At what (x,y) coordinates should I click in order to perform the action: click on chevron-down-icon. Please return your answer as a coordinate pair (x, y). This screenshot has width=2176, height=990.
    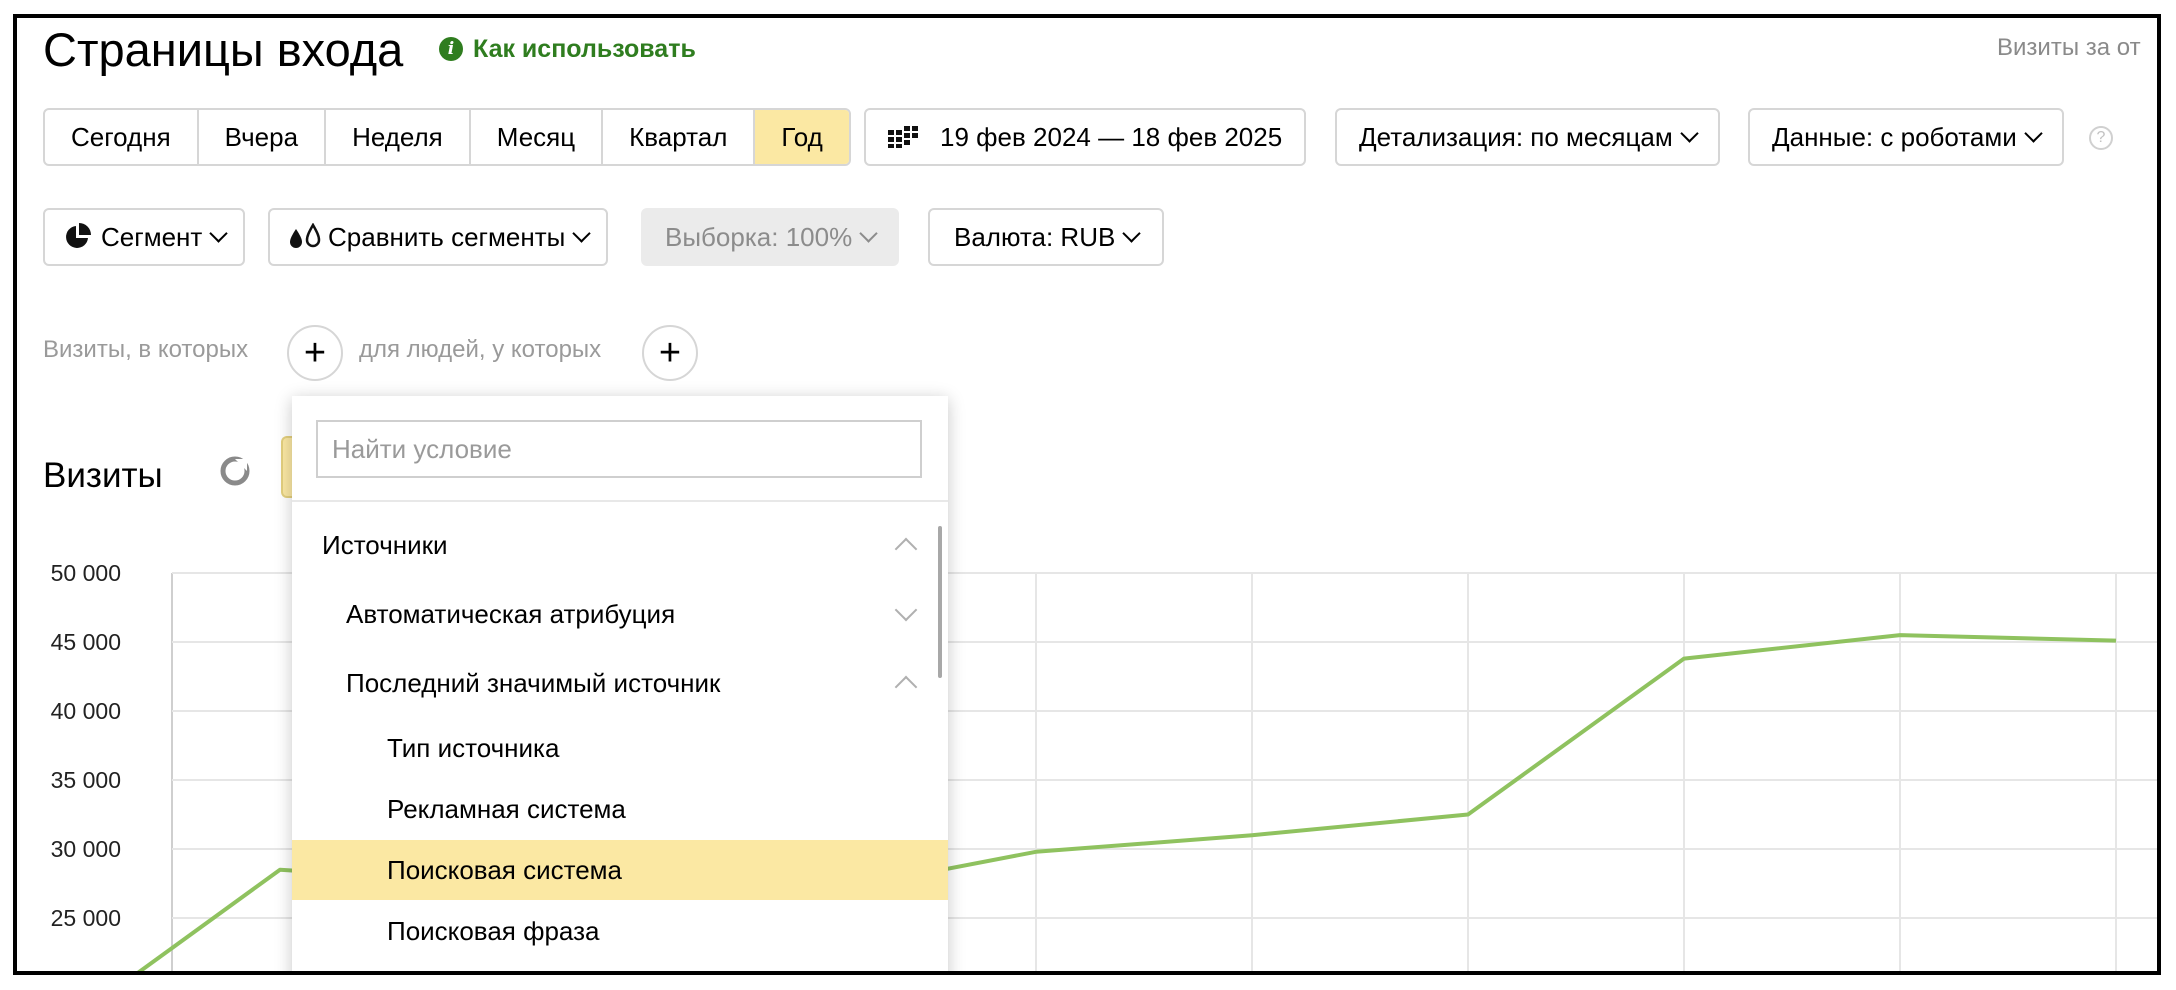
    Looking at the image, I should click on (906, 610).